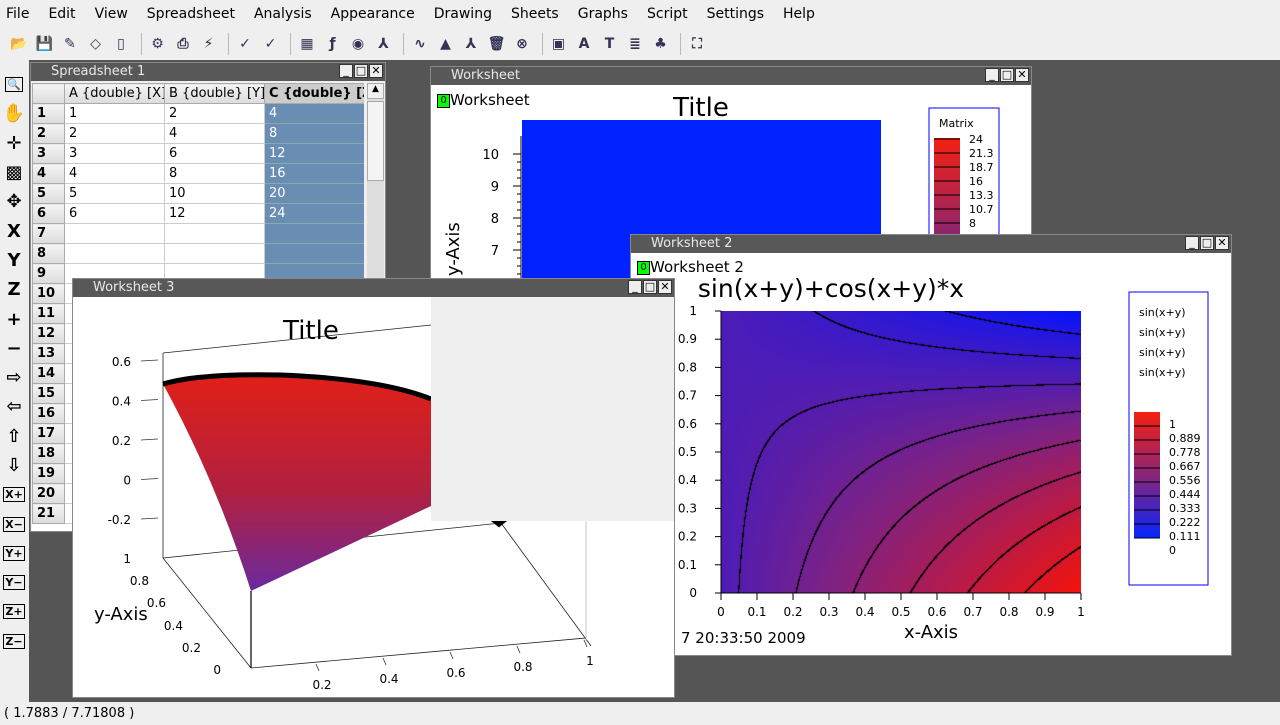 This screenshot has width=1280, height=725. I want to click on y-rotate-tool: Y, so click(14, 260).